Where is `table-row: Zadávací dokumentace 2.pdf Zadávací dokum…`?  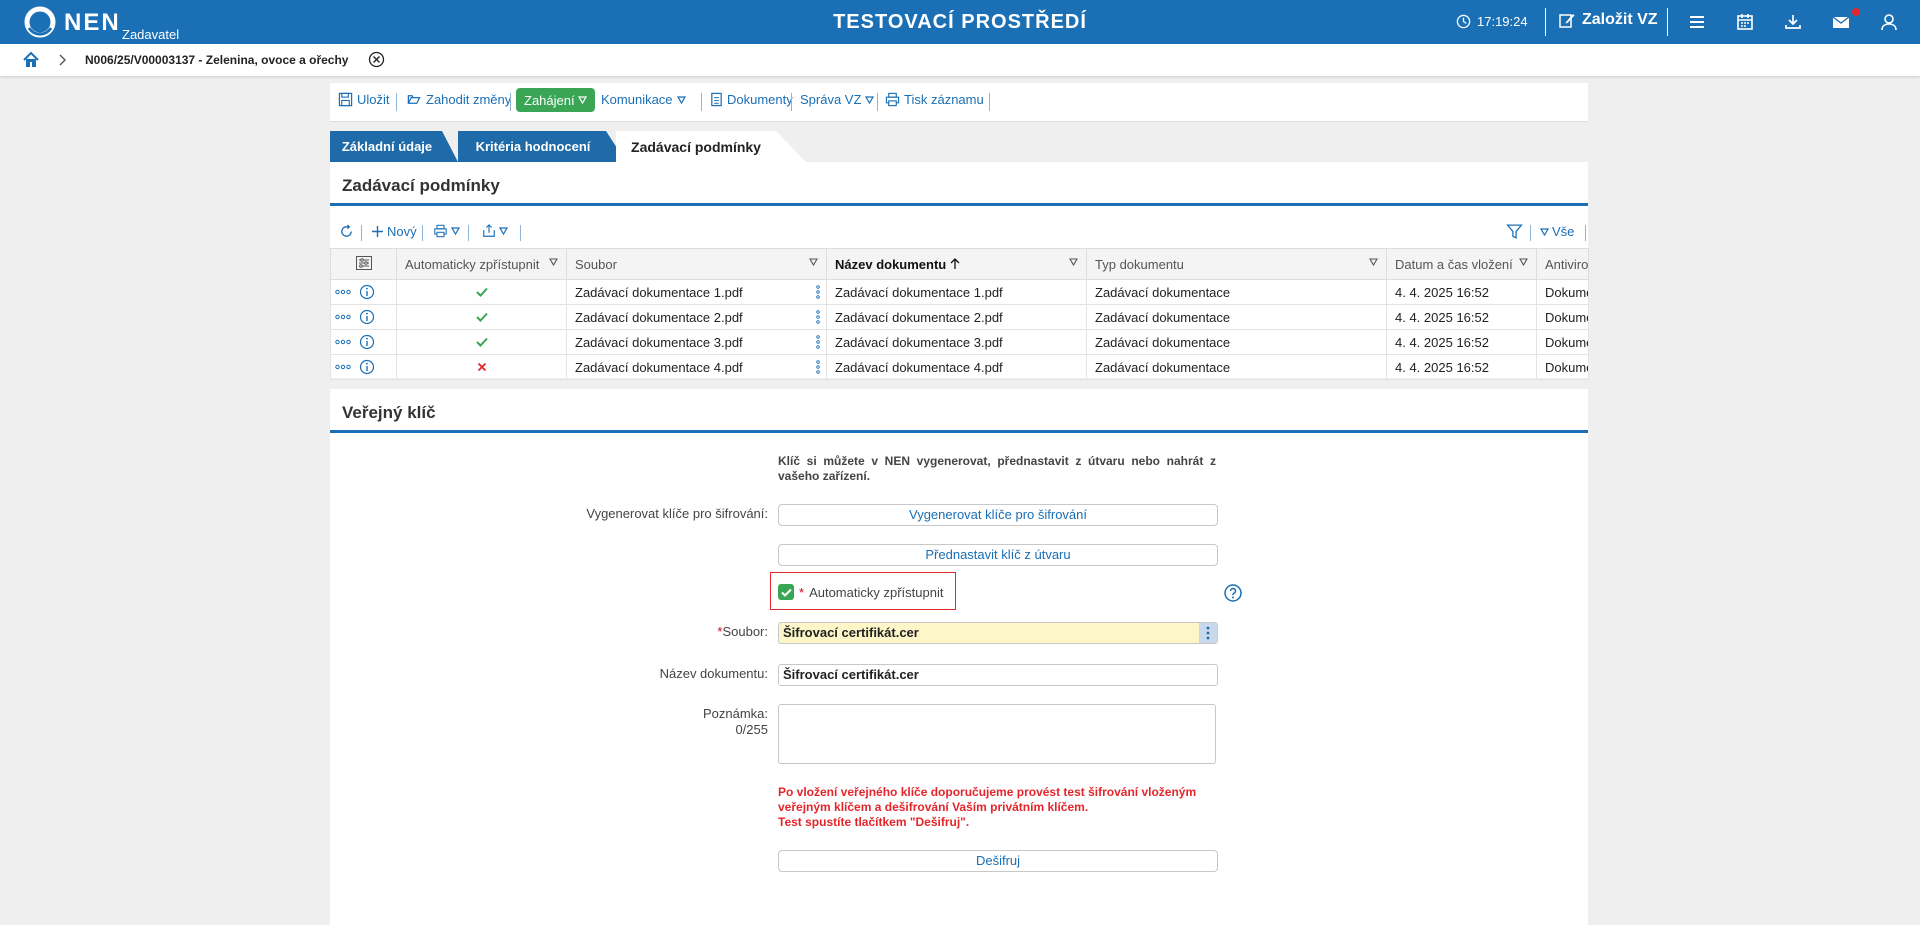
table-row: Zadávací dokumentace 2.pdf Zadávací dokum… is located at coordinates (959, 317).